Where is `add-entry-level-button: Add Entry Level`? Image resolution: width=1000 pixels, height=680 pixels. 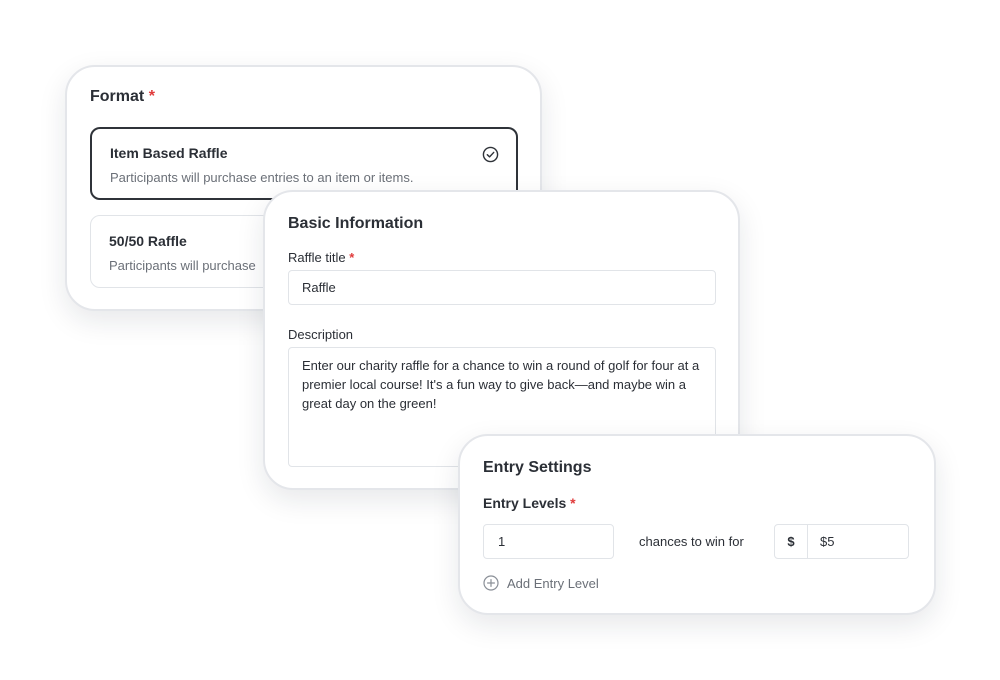
add-entry-level-button: Add Entry Level is located at coordinates (541, 583).